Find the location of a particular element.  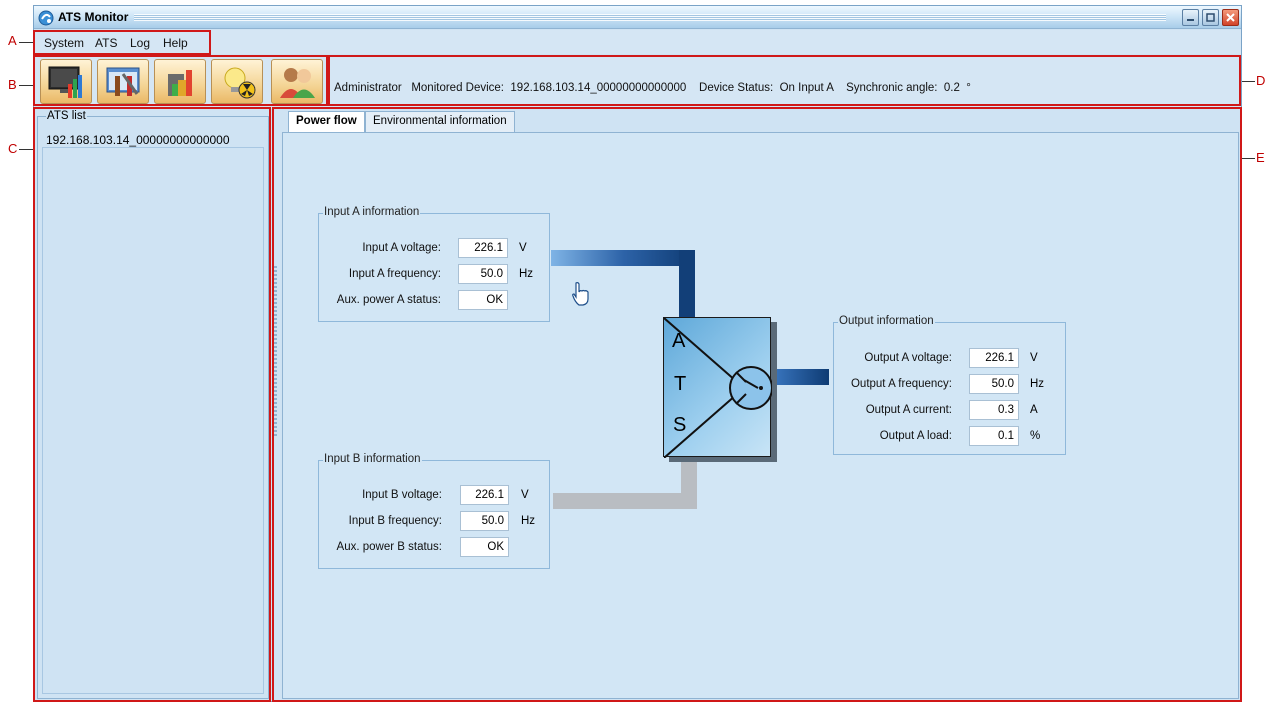

output-voltage-label: Output A voltage: is located at coordinates (908, 358).